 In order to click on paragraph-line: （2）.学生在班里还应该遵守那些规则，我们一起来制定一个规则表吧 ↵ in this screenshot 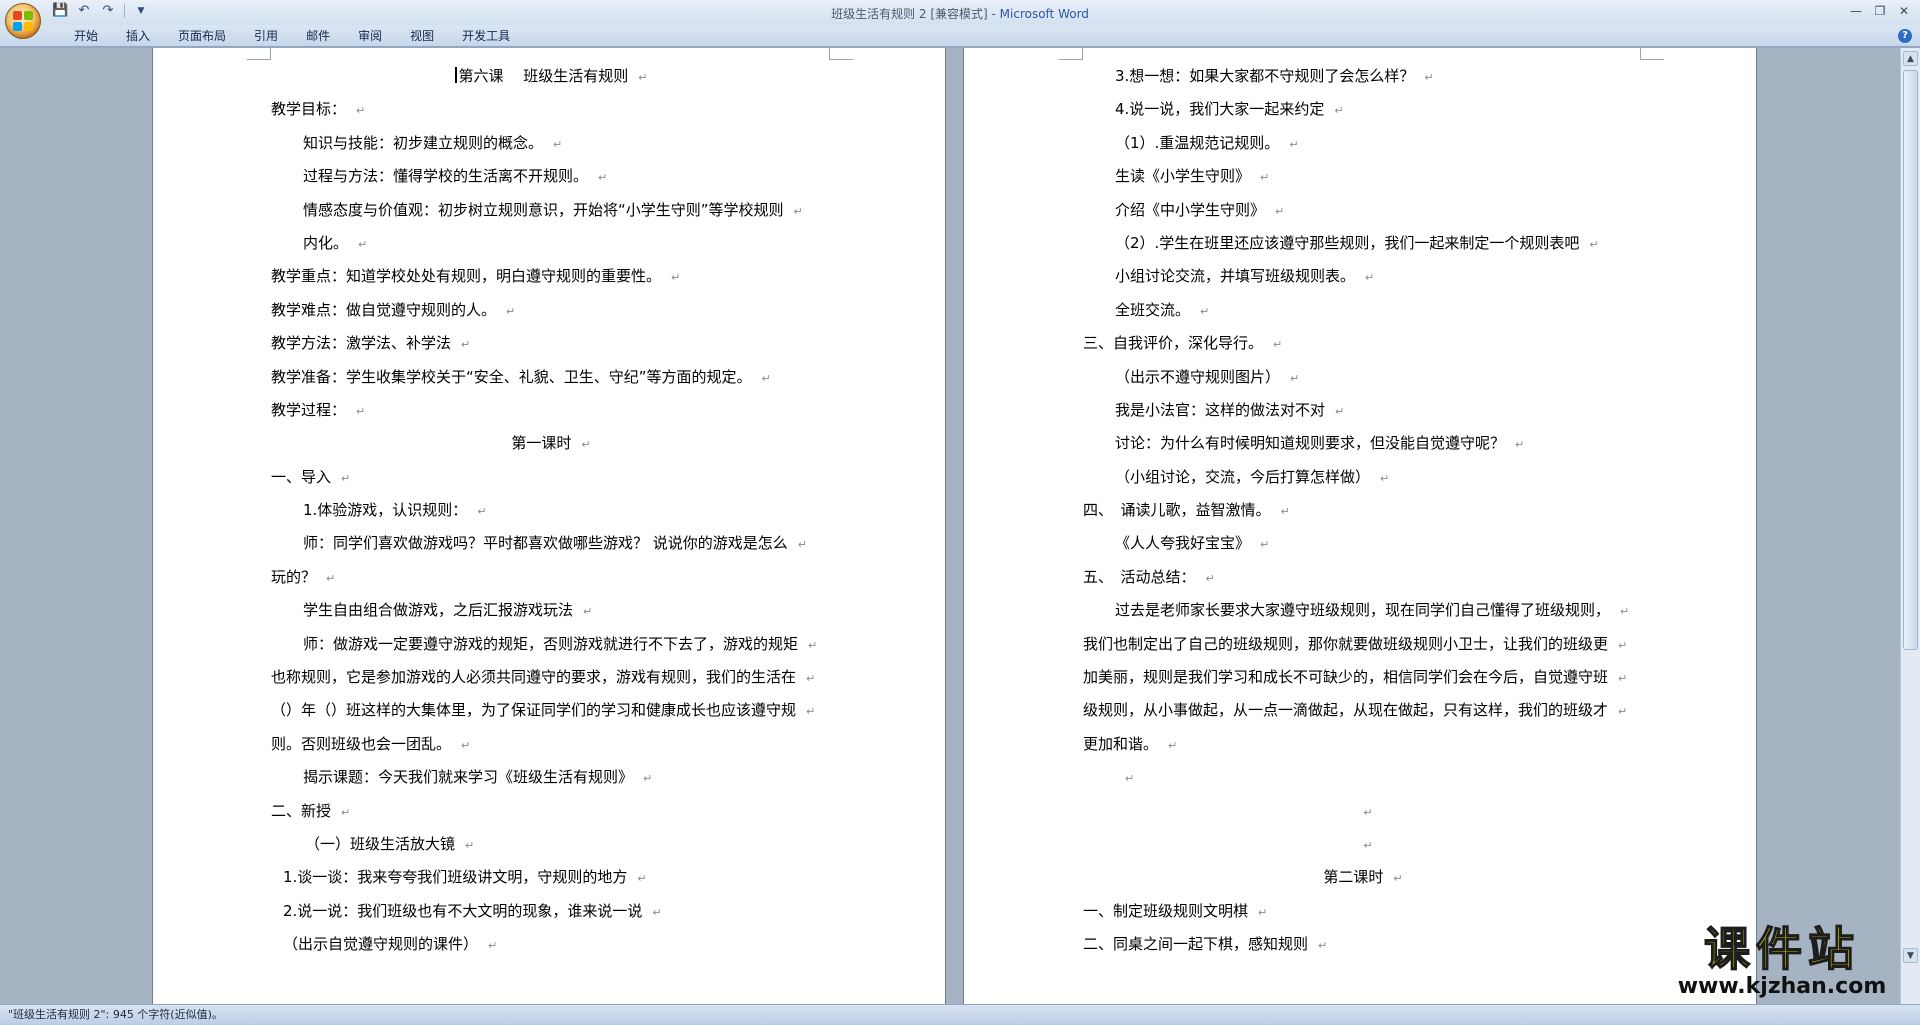, I will do `click(1363, 243)`.